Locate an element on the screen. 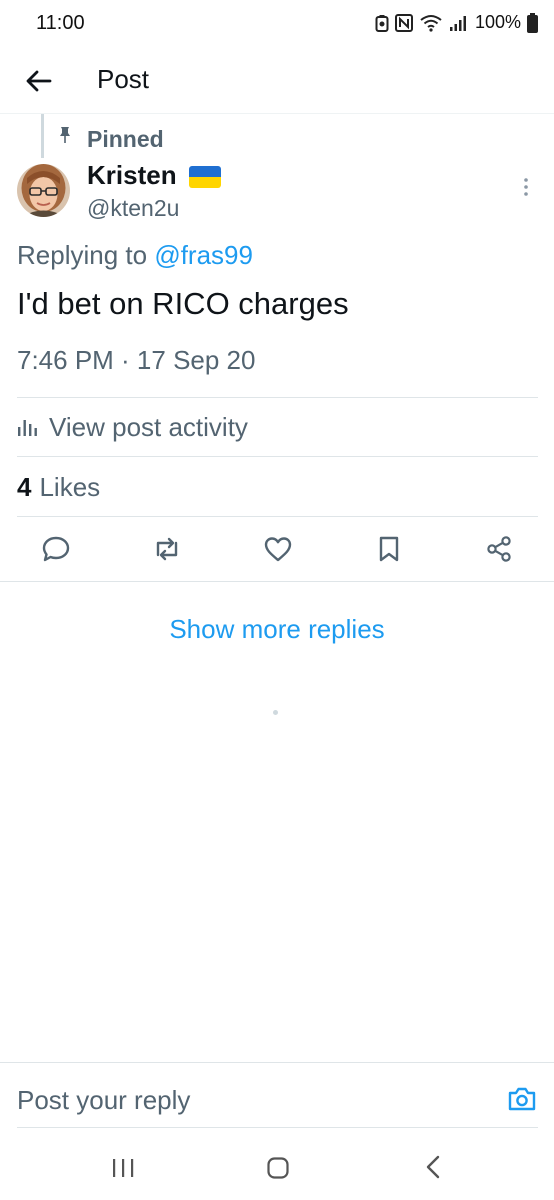 The image size is (554, 1200). status-time: 11:00 is located at coordinates (60, 23).